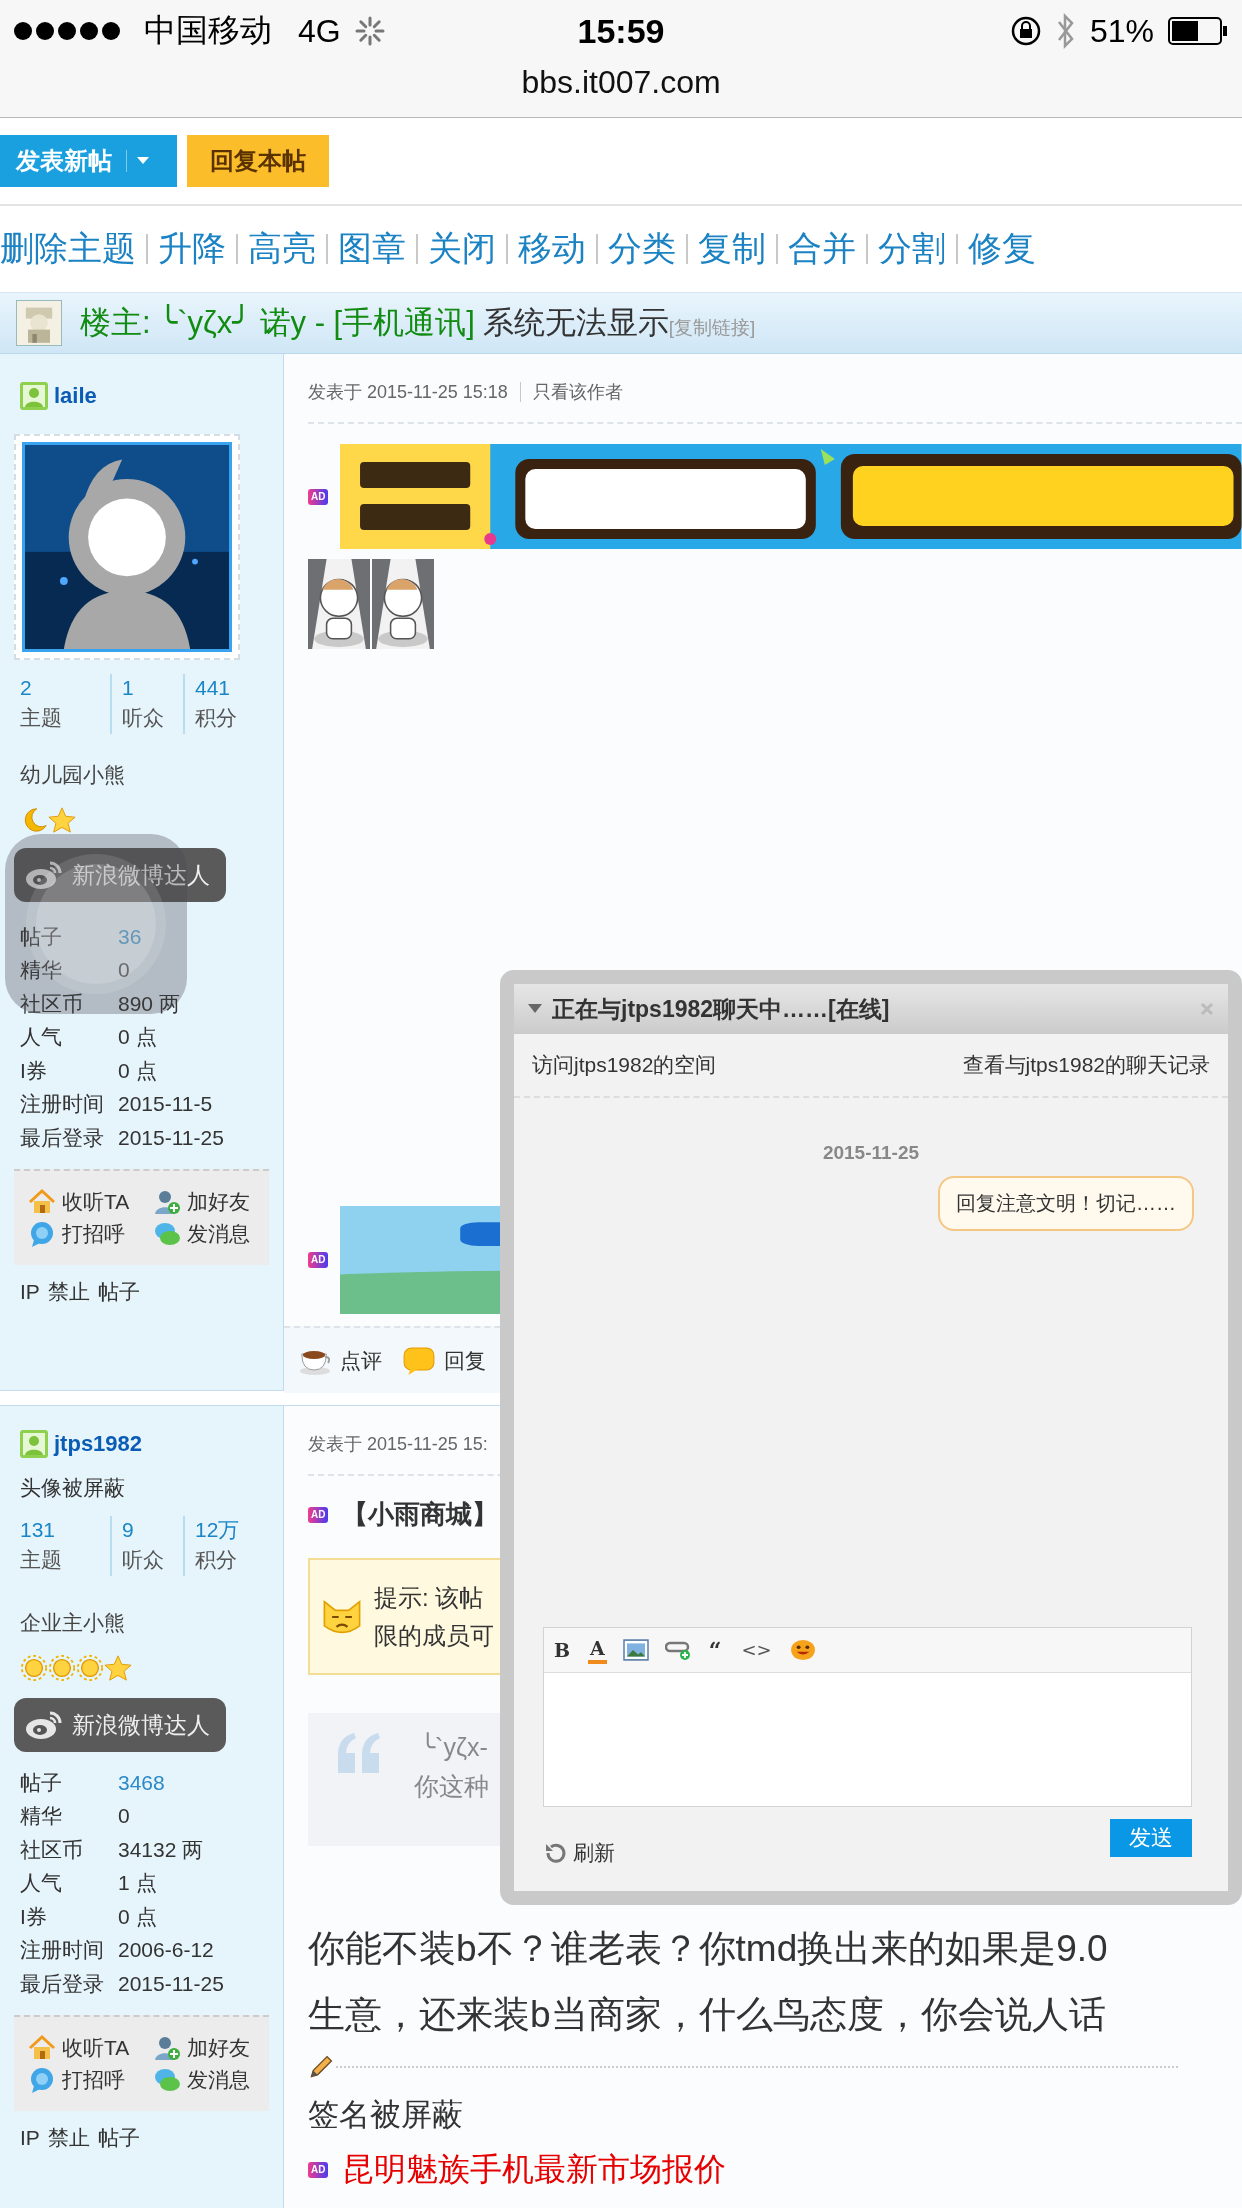 The height and width of the screenshot is (2208, 1242). Describe the element at coordinates (732, 249) in the screenshot. I see `moderation-link: 复制` at that location.